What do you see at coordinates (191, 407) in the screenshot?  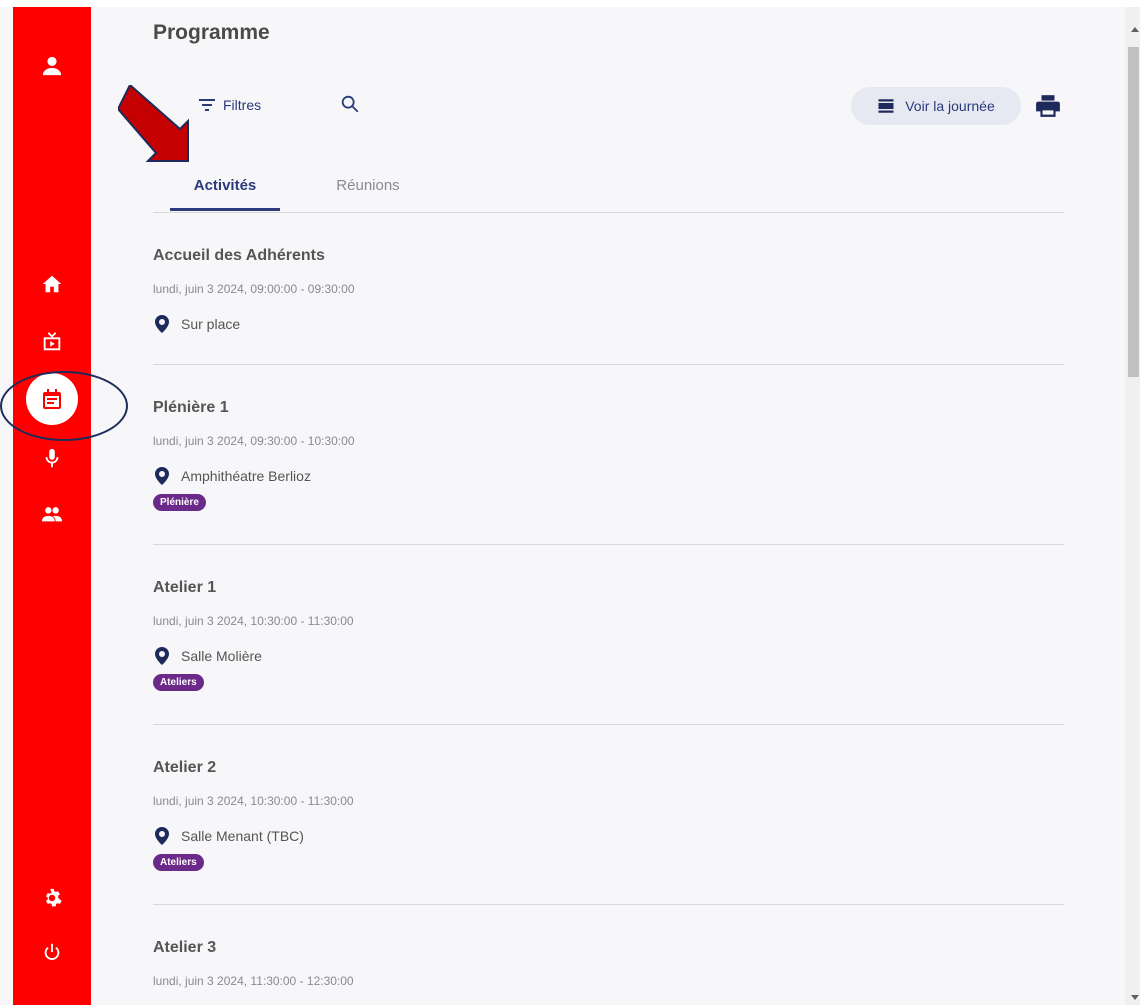 I see `item-title: Plénière 1` at bounding box center [191, 407].